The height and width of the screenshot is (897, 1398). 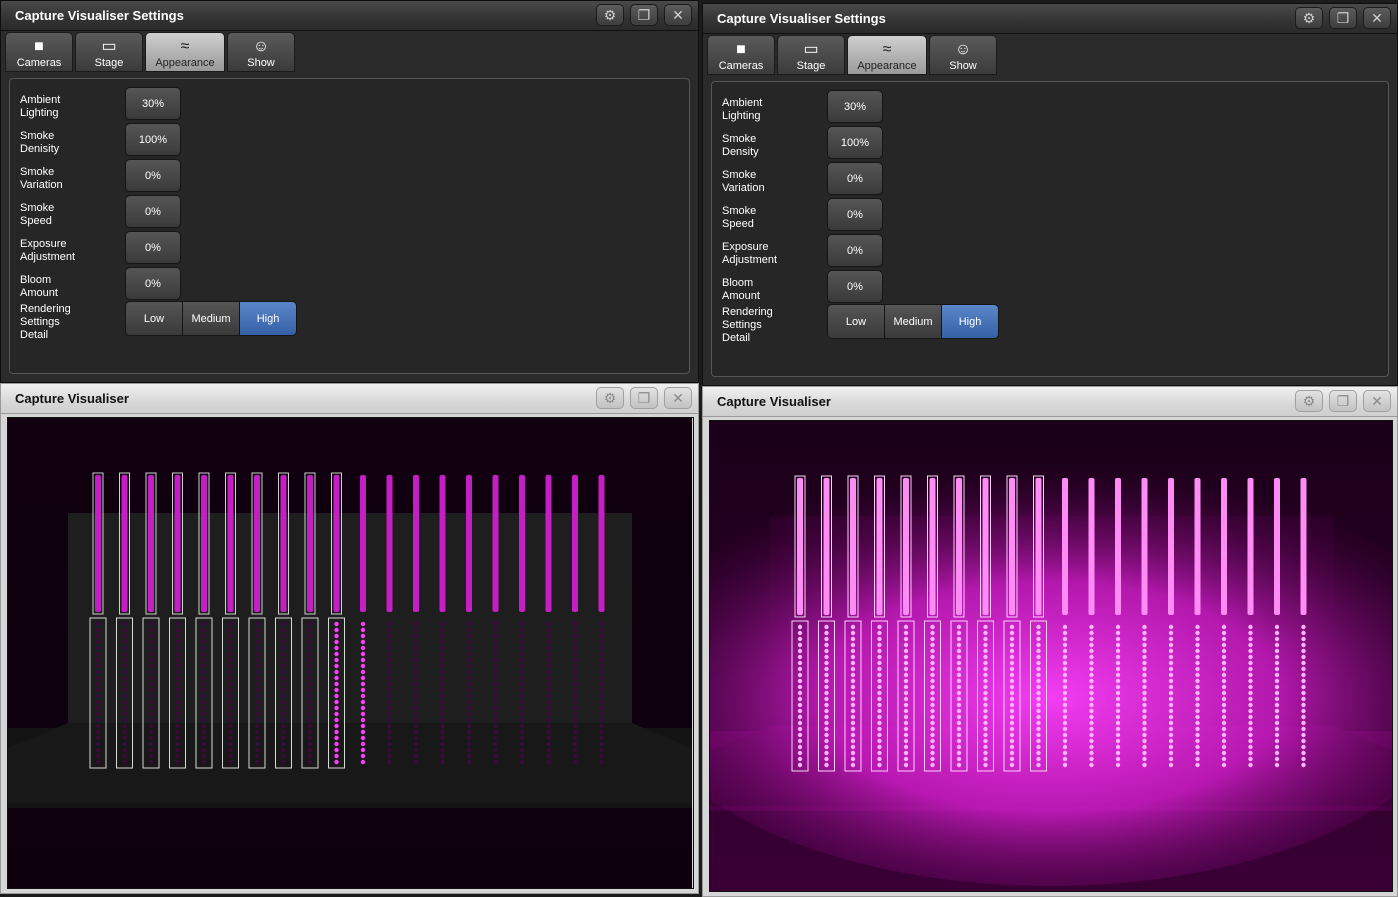 I want to click on tab-label: Show, so click(x=963, y=66).